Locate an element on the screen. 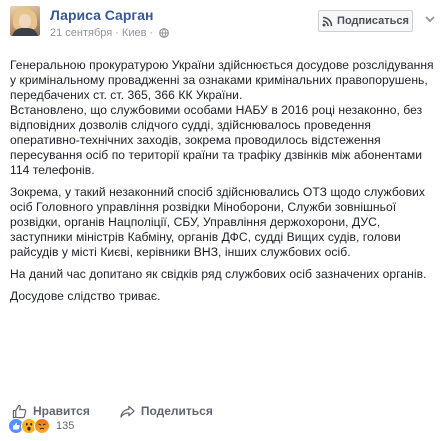  share-arrow-icon is located at coordinates (127, 411).